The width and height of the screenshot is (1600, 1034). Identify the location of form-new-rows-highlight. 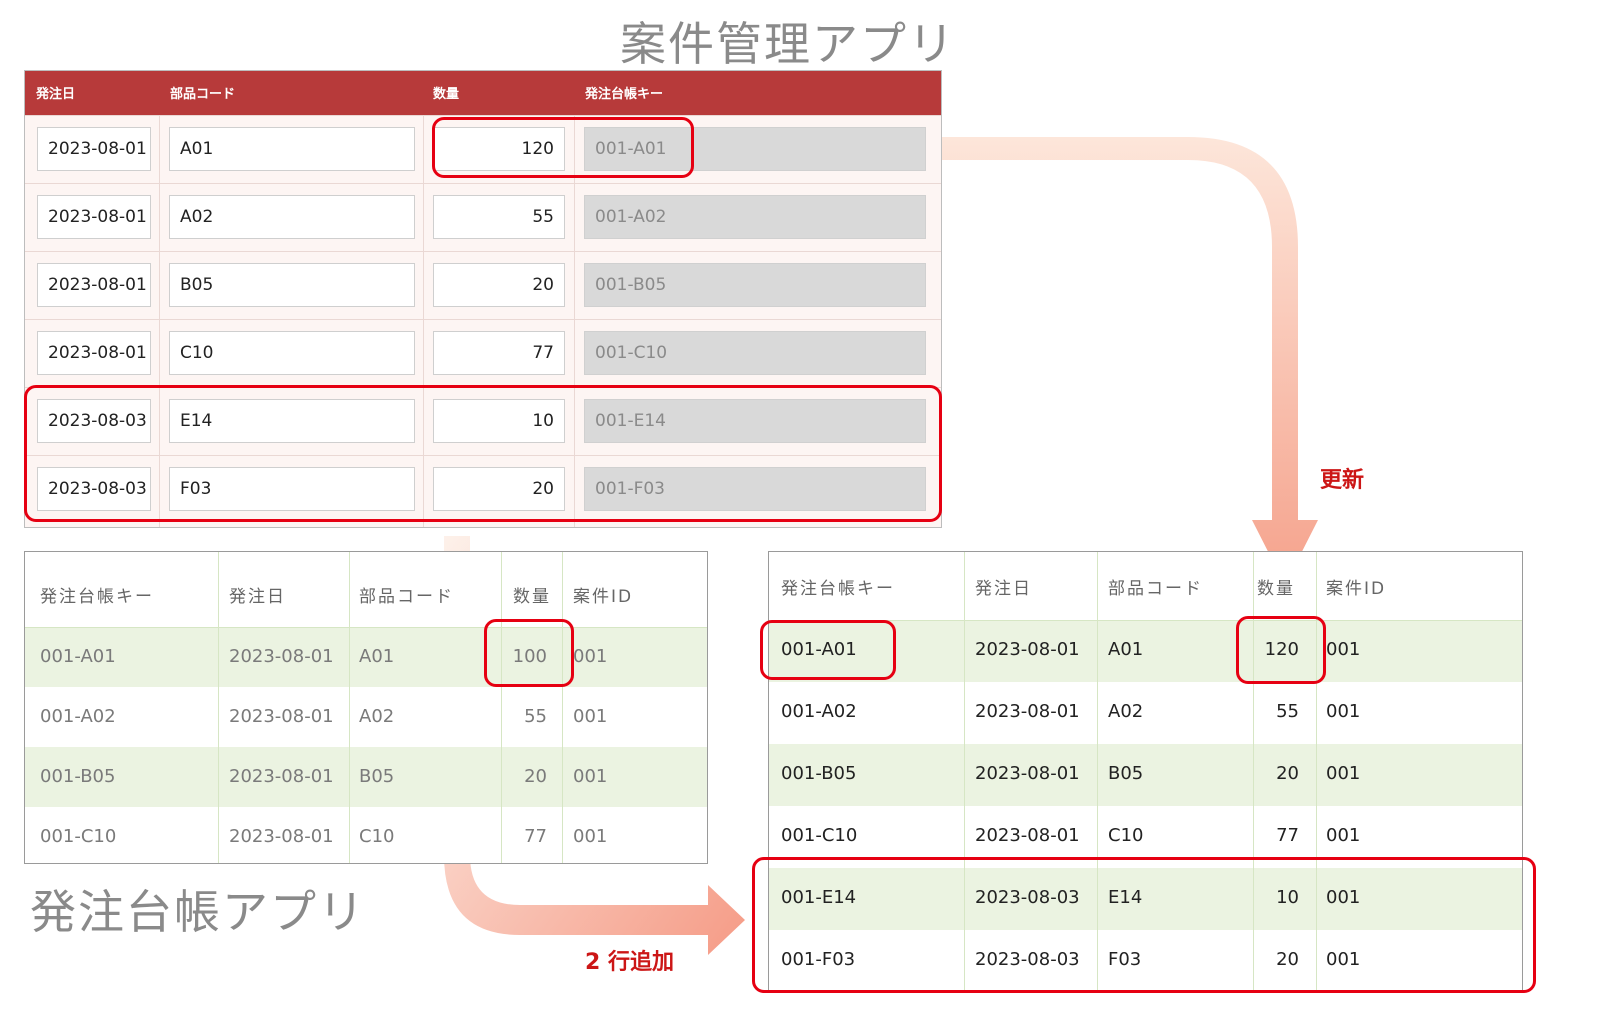
(483, 453).